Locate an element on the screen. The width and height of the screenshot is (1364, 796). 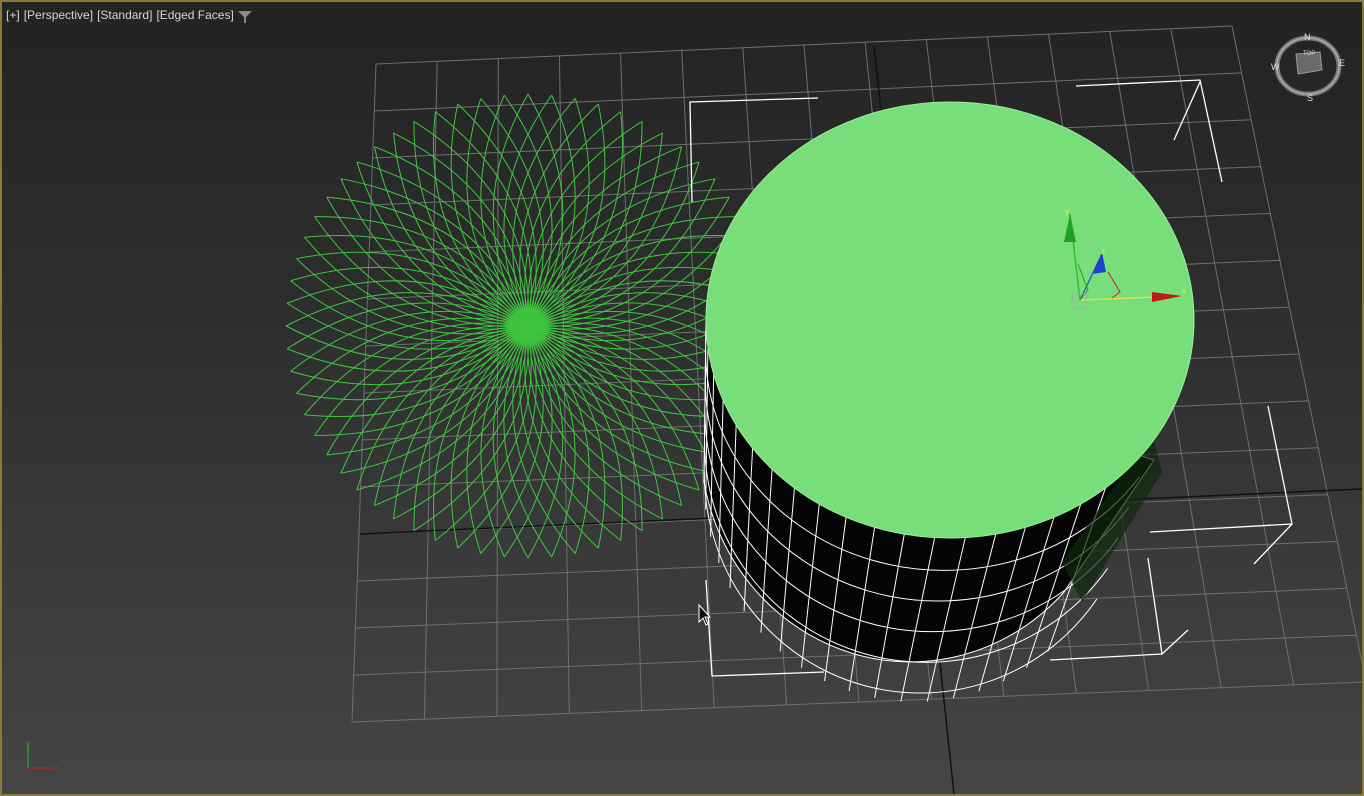
mouse-cursor-icon is located at coordinates (705, 615).